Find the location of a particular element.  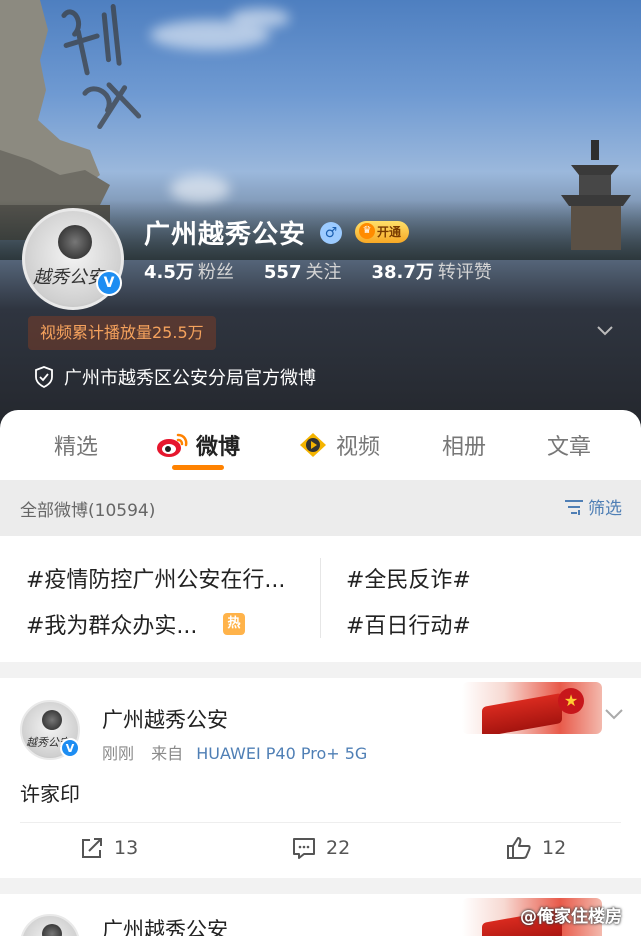

profile-stats: 4.5万 粉丝 557 关注 38.7万 转评赞 is located at coordinates (318, 271).